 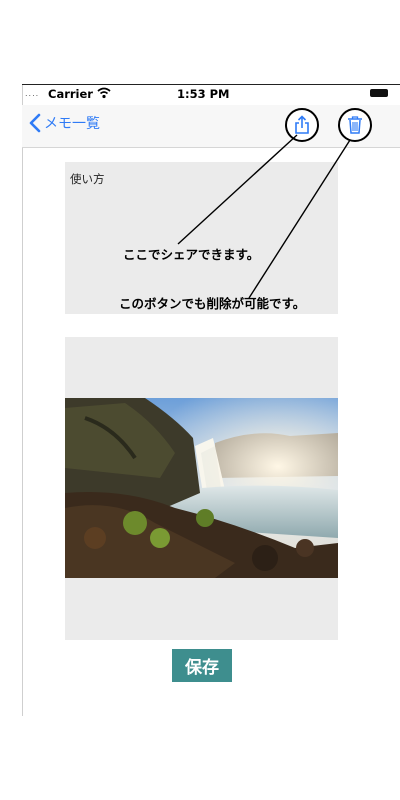 I want to click on delete-annotation: このボタンでも削除が可能です。, so click(x=212, y=303).